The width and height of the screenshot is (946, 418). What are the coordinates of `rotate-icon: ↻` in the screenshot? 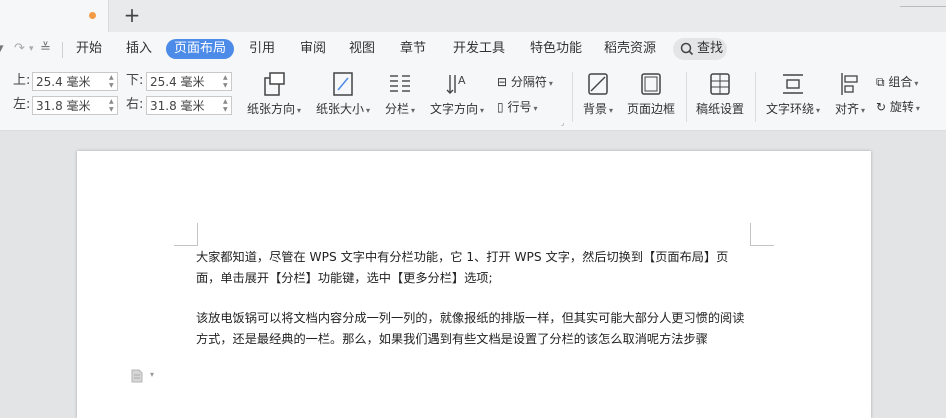 It's located at (881, 107).